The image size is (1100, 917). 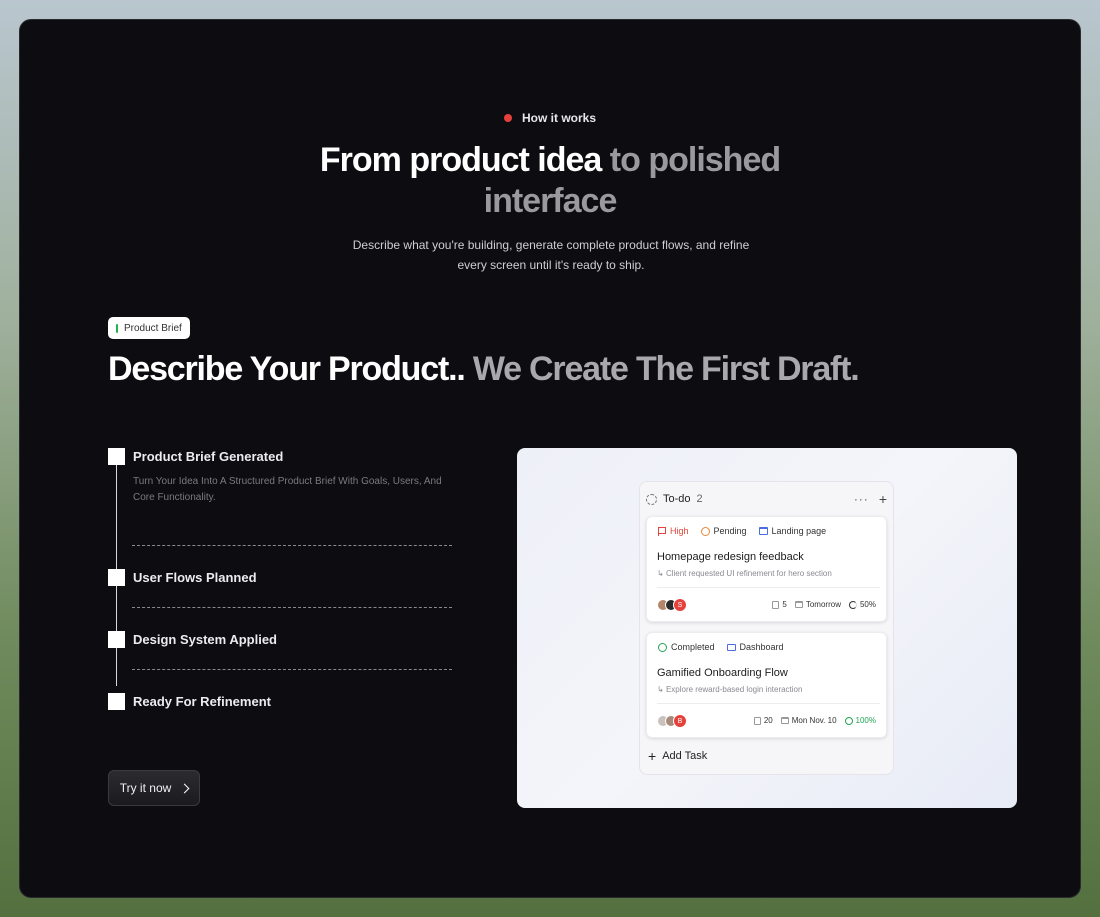 What do you see at coordinates (731, 647) in the screenshot?
I see `monitor-icon` at bounding box center [731, 647].